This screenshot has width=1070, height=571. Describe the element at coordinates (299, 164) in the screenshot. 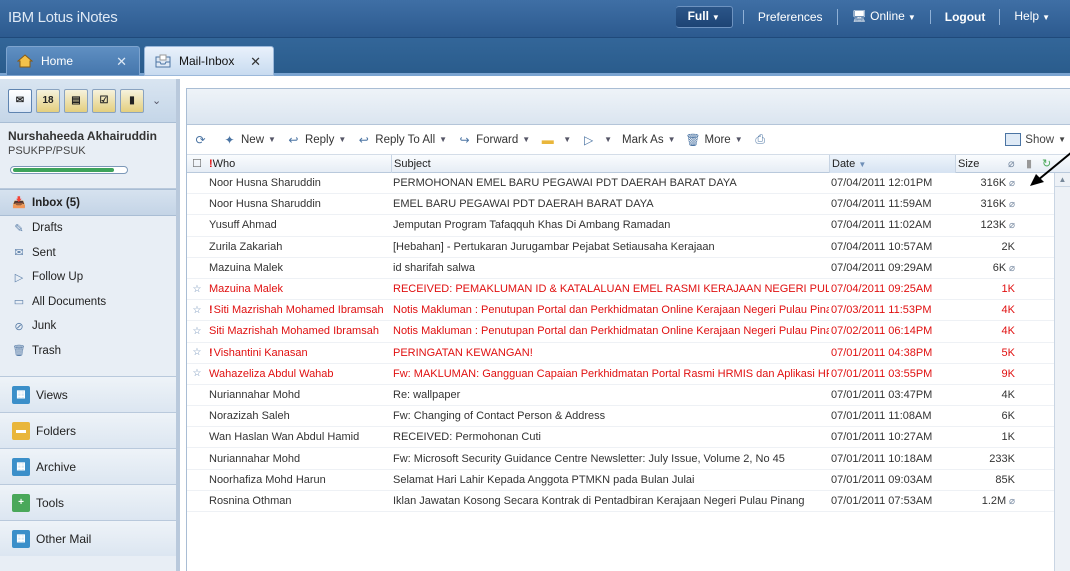

I see `column-who: !Who` at that location.